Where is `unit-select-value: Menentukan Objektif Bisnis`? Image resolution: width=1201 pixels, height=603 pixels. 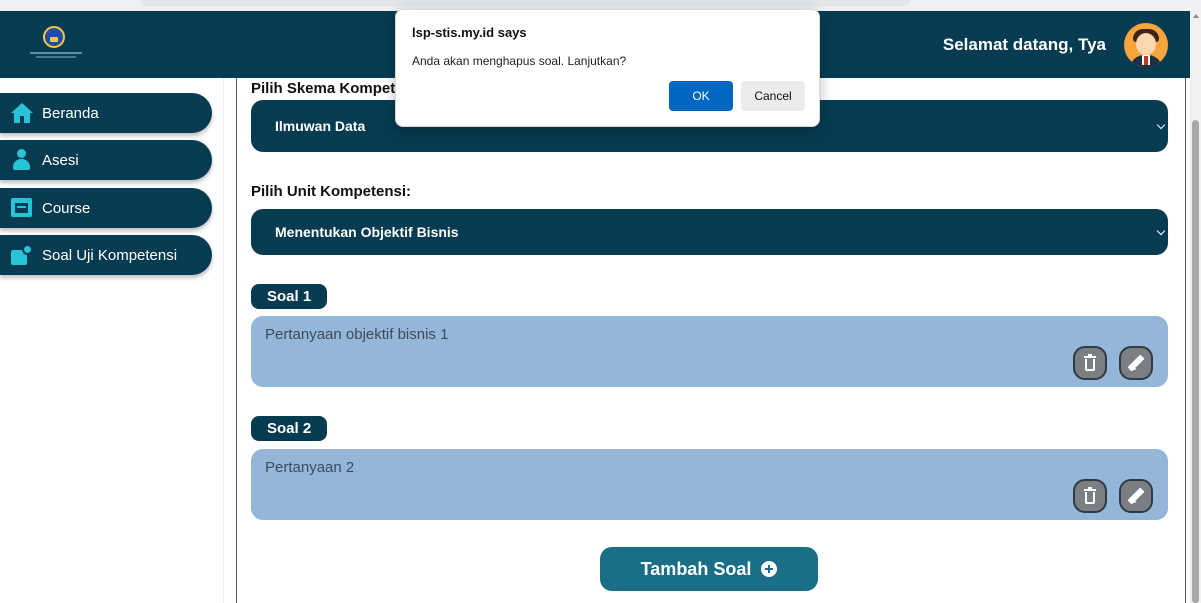 unit-select-value: Menentukan Objektif Bisnis is located at coordinates (367, 232).